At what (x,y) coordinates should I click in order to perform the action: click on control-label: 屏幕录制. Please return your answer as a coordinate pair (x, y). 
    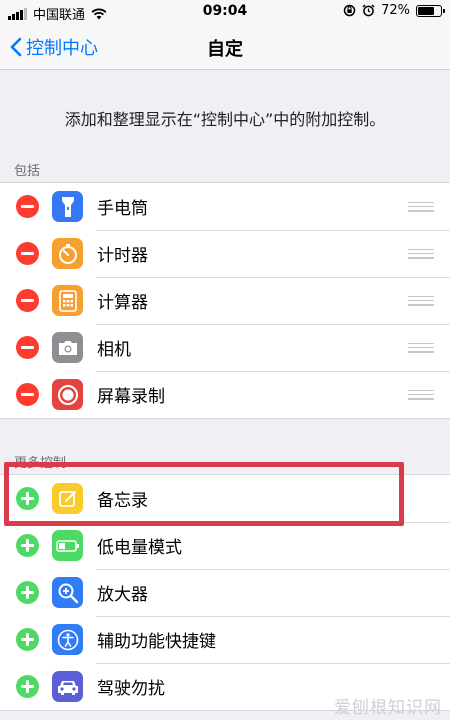
    Looking at the image, I should click on (131, 397).